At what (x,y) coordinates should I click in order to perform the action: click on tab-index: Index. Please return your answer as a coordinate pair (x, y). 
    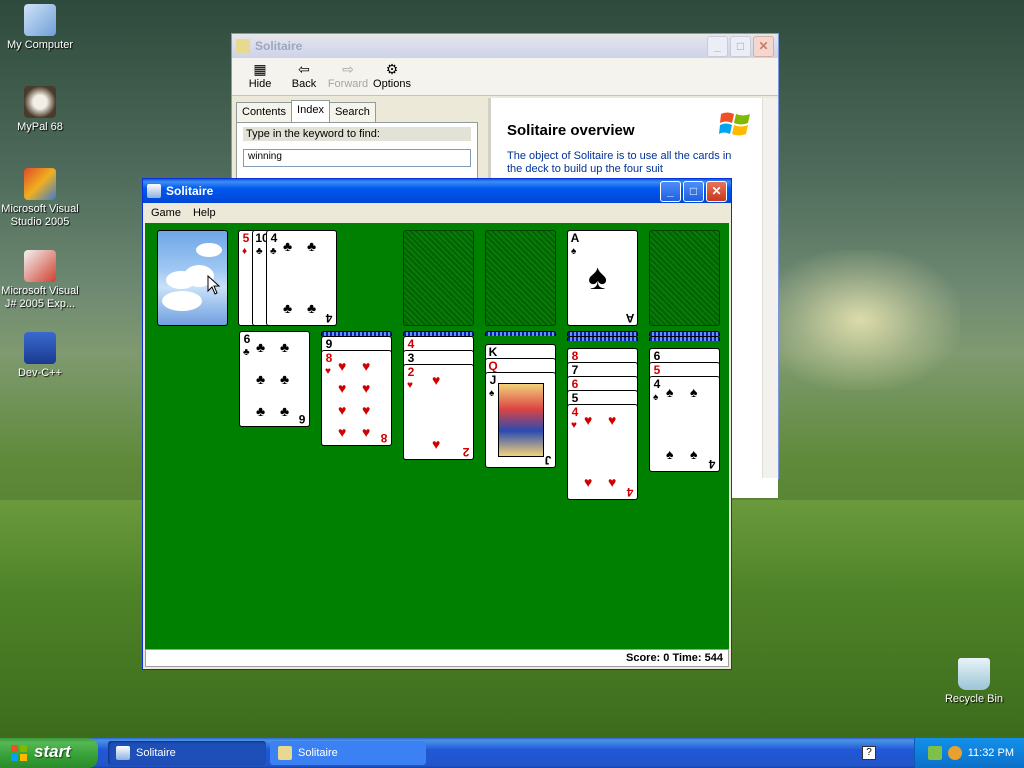
    Looking at the image, I should click on (310, 111).